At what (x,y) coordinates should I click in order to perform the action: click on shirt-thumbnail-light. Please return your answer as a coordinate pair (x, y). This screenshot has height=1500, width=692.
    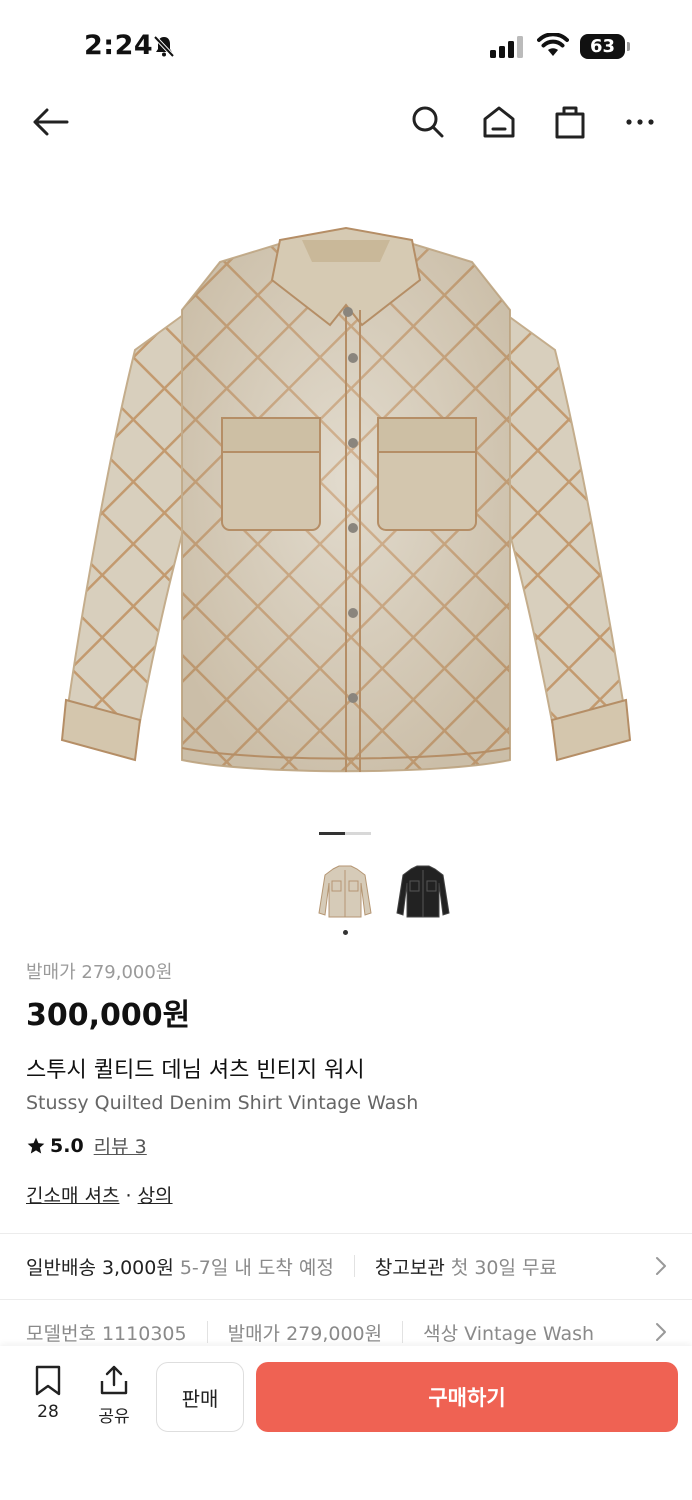
    Looking at the image, I should click on (345, 891).